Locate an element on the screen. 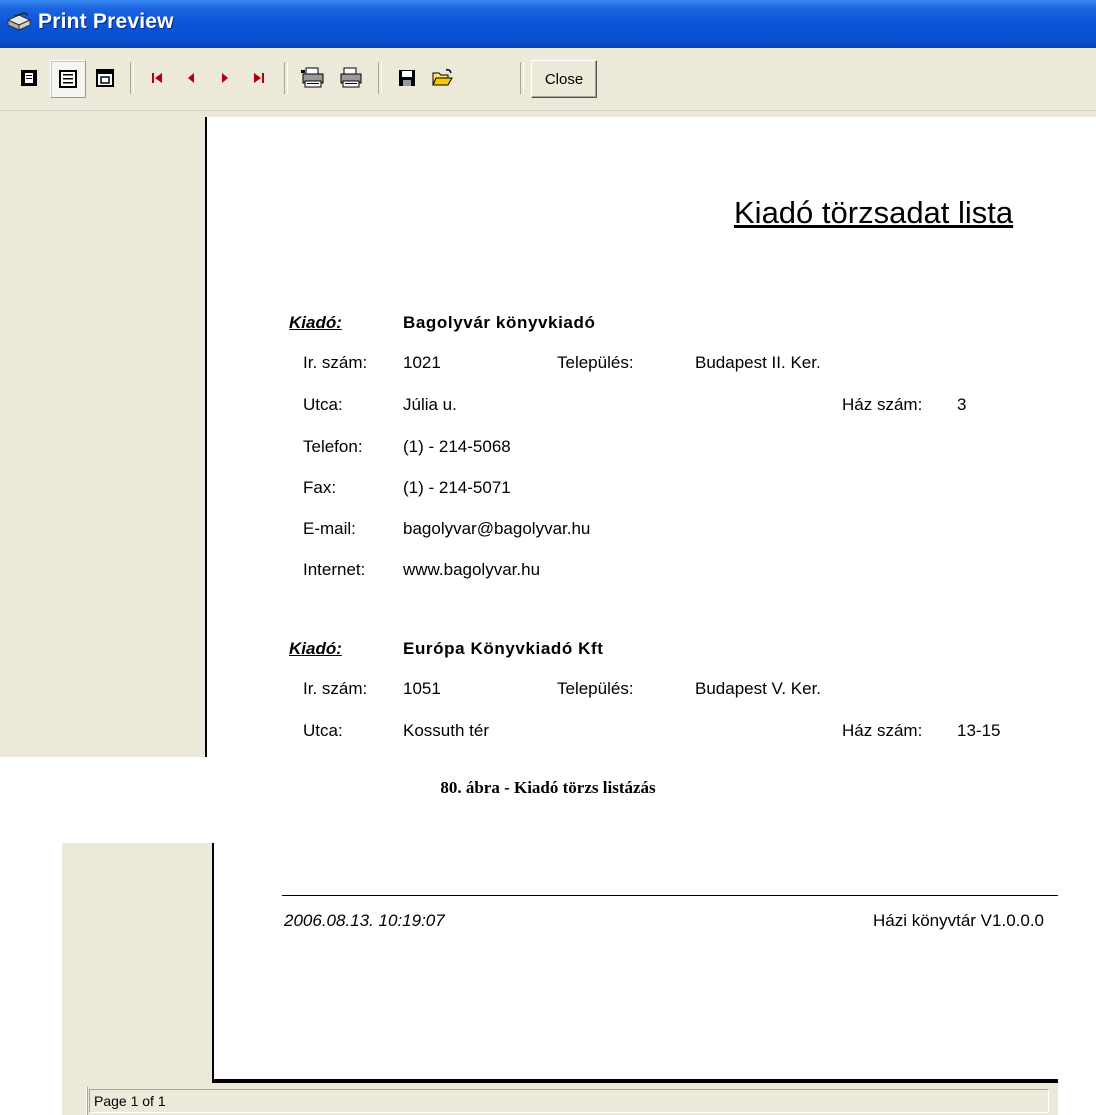 This screenshot has height=1115, width=1096. zip-value: 1051 is located at coordinates (422, 688).